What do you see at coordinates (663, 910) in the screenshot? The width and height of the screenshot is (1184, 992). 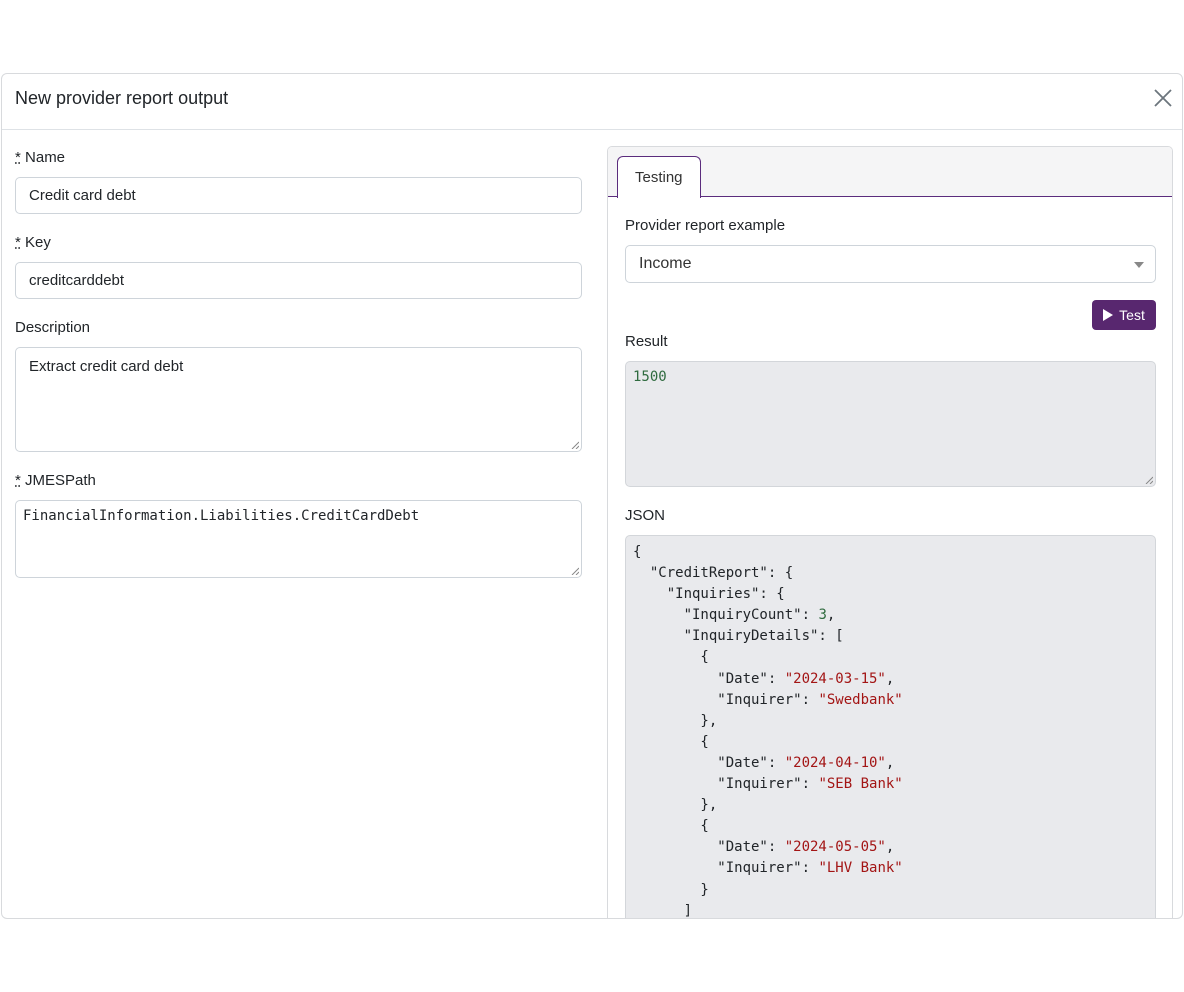 I see `json-line: ]` at bounding box center [663, 910].